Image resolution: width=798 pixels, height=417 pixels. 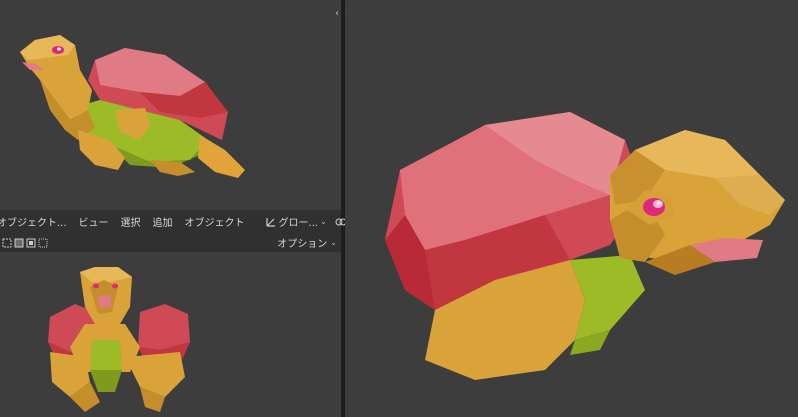 I want to click on options-dropdown: オプション ⌄, so click(x=307, y=242).